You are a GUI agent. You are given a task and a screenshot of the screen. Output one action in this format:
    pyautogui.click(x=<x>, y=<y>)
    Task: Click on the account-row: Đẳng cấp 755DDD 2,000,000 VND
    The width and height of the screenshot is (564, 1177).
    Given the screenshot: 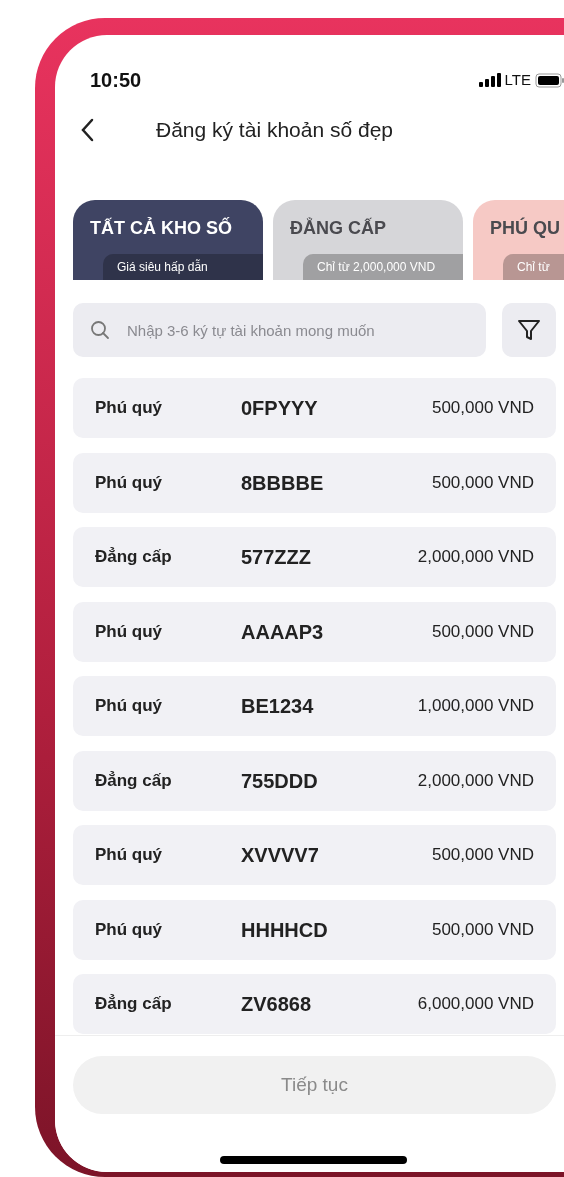 What is the action you would take?
    pyautogui.click(x=314, y=780)
    